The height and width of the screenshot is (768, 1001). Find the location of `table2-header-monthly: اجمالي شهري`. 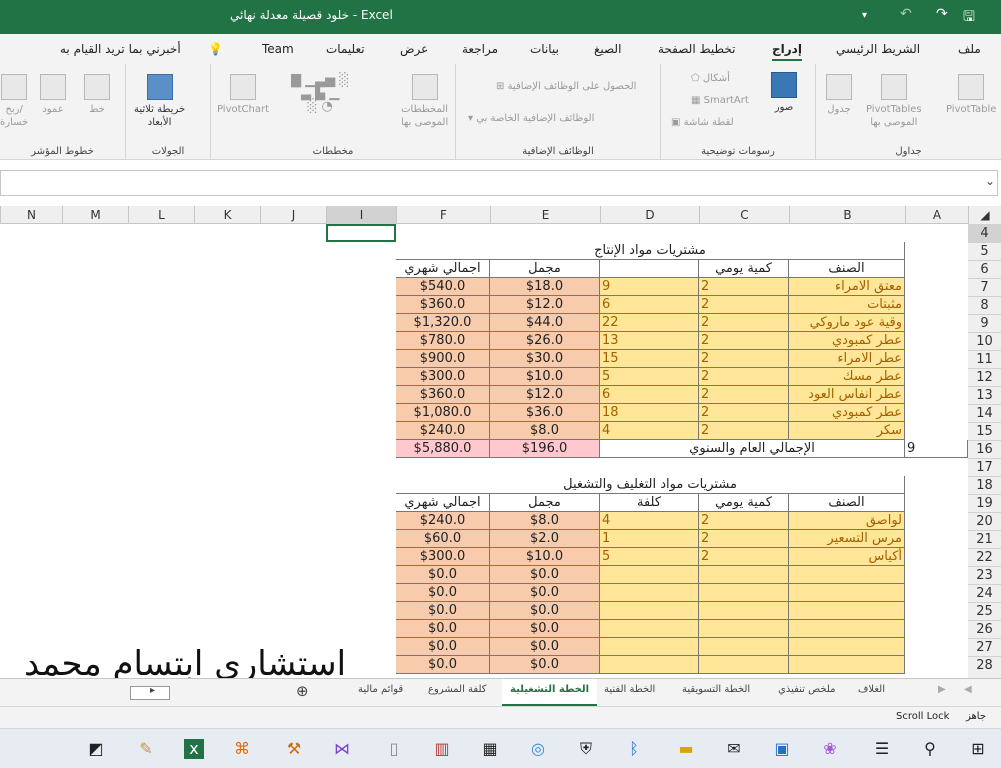

table2-header-monthly: اجمالي شهري is located at coordinates (443, 503).